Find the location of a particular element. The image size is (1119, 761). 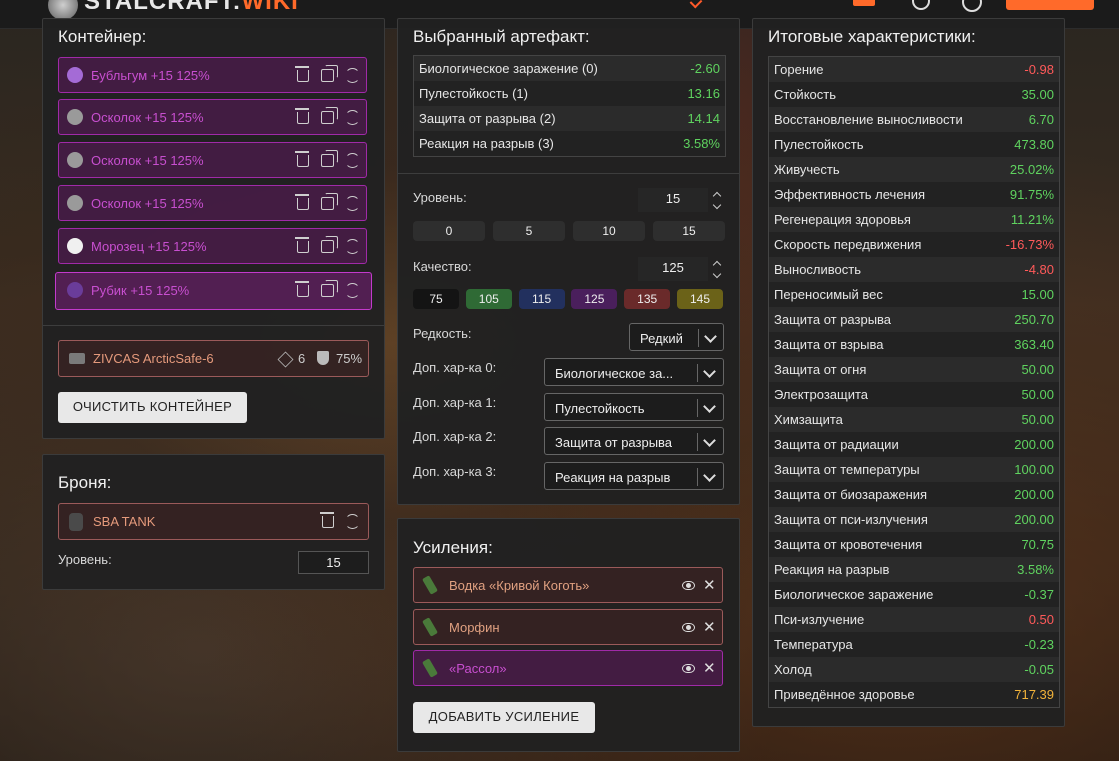

clear-container-button: ОЧИСТИТЬ КОНТЕЙНЕР is located at coordinates (152, 407).